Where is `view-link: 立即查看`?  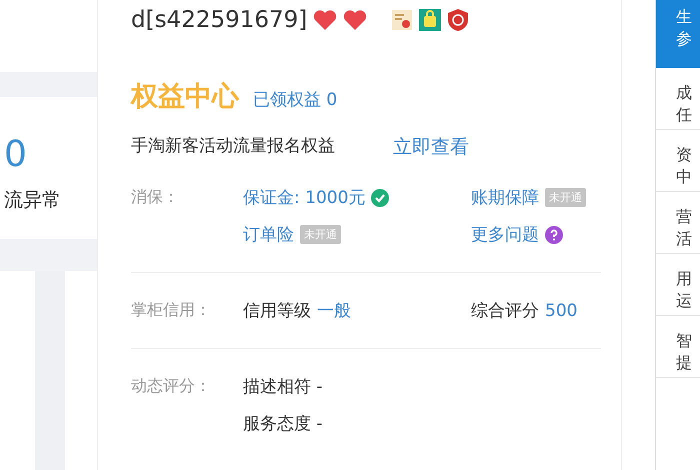
view-link: 立即查看 is located at coordinates (431, 147).